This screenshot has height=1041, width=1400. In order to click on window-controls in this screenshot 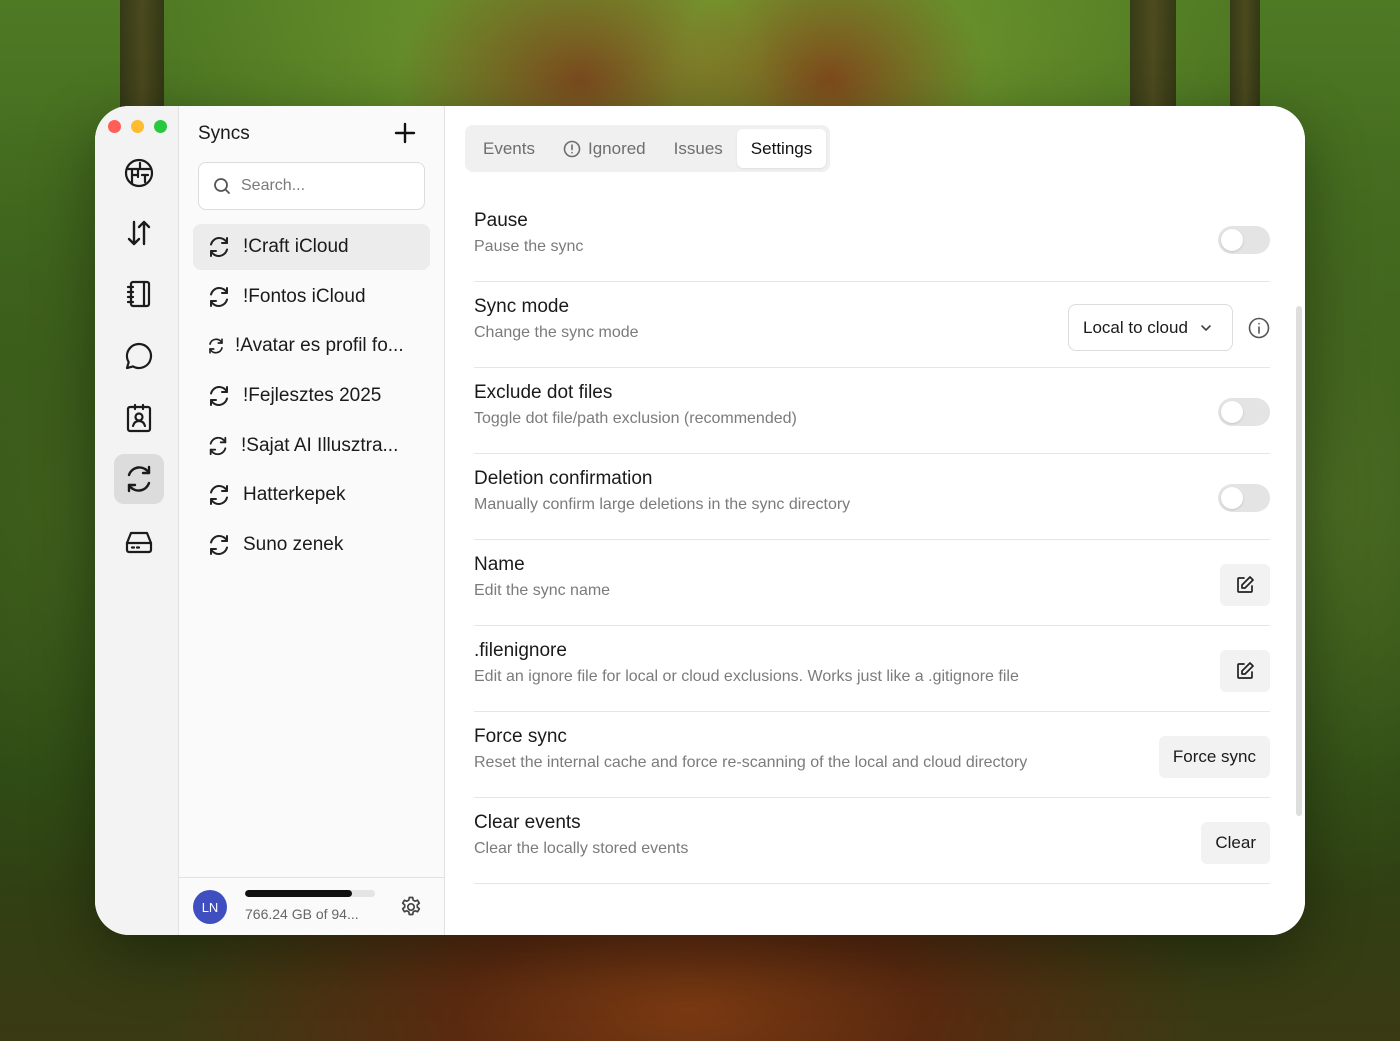, I will do `click(137, 126)`.